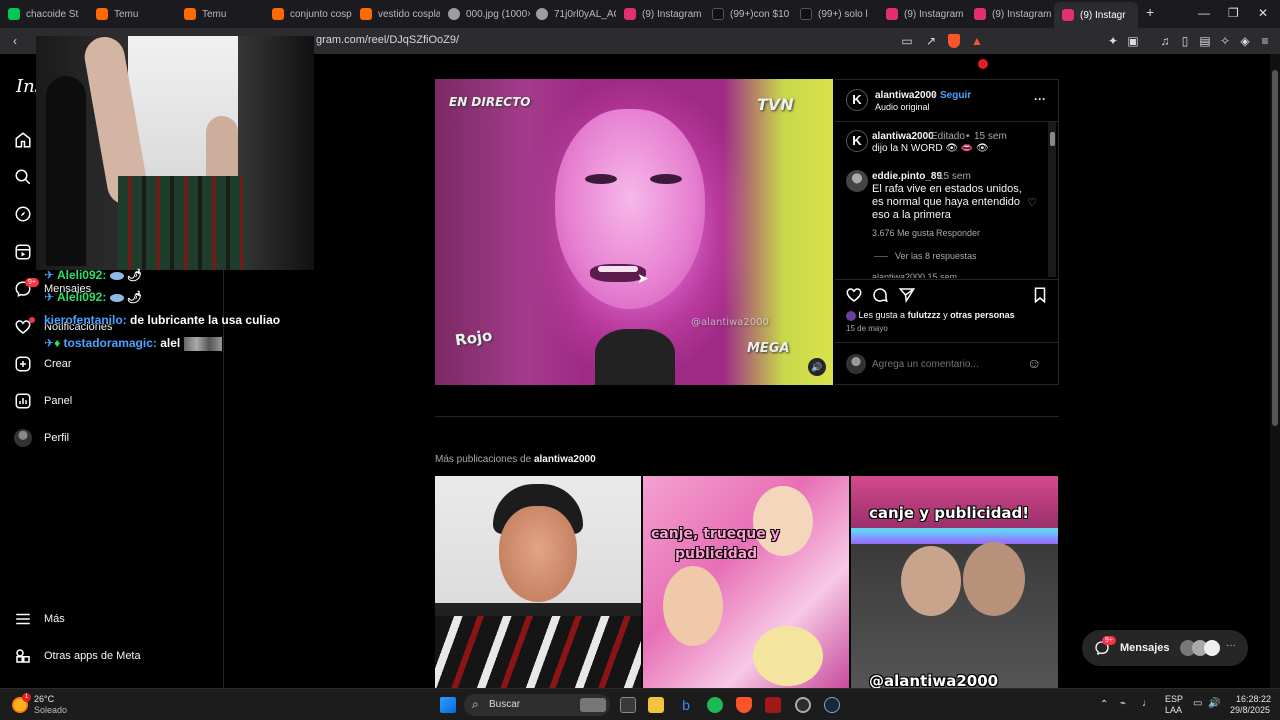 The height and width of the screenshot is (720, 1280). Describe the element at coordinates (1147, 703) in the screenshot. I see `microphone-icon: ♩` at that location.